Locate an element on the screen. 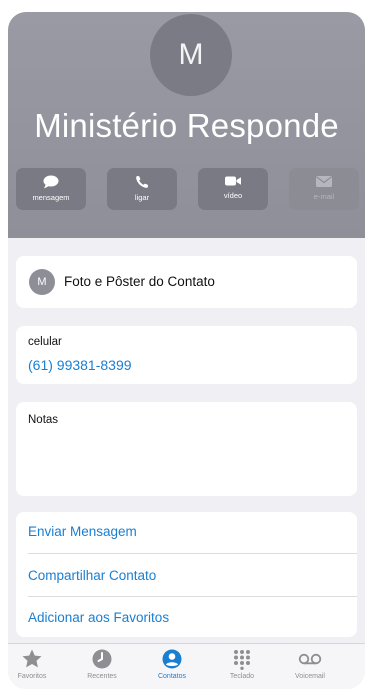  notes-label: Notas is located at coordinates (43, 420).